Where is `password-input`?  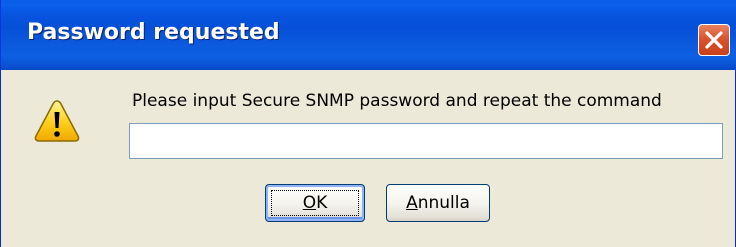 password-input is located at coordinates (426, 141).